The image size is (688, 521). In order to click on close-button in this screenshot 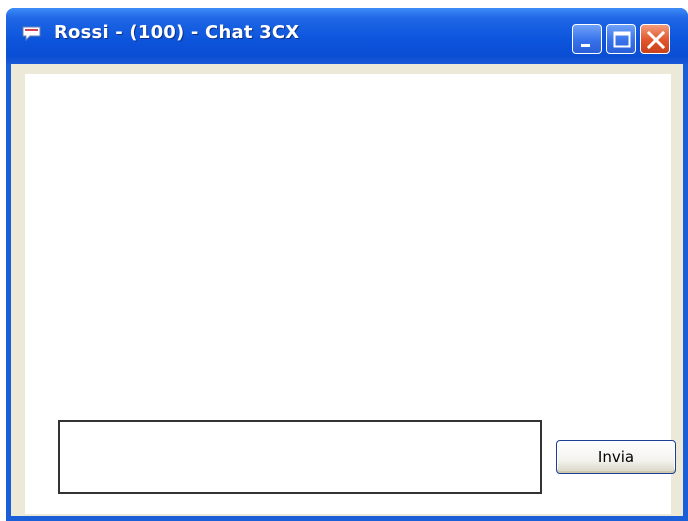, I will do `click(655, 39)`.